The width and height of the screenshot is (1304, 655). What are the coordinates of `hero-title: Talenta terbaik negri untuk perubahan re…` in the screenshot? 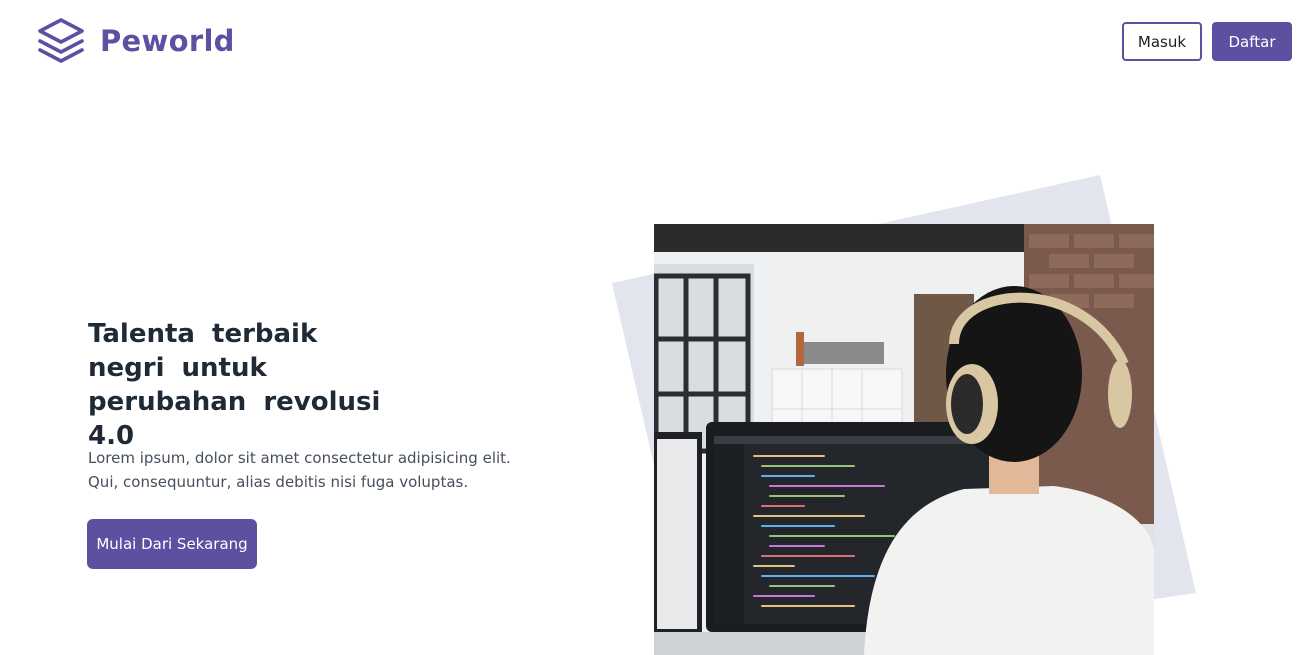 It's located at (234, 385).